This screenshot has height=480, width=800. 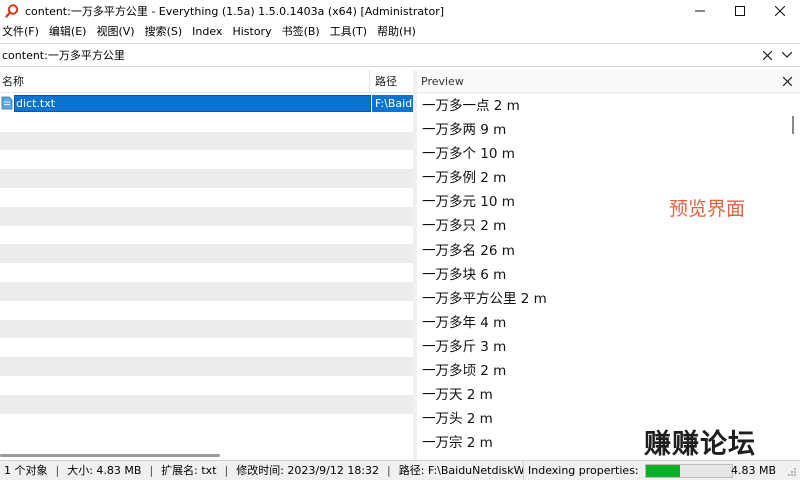 I want to click on clear-search-button, so click(x=767, y=55).